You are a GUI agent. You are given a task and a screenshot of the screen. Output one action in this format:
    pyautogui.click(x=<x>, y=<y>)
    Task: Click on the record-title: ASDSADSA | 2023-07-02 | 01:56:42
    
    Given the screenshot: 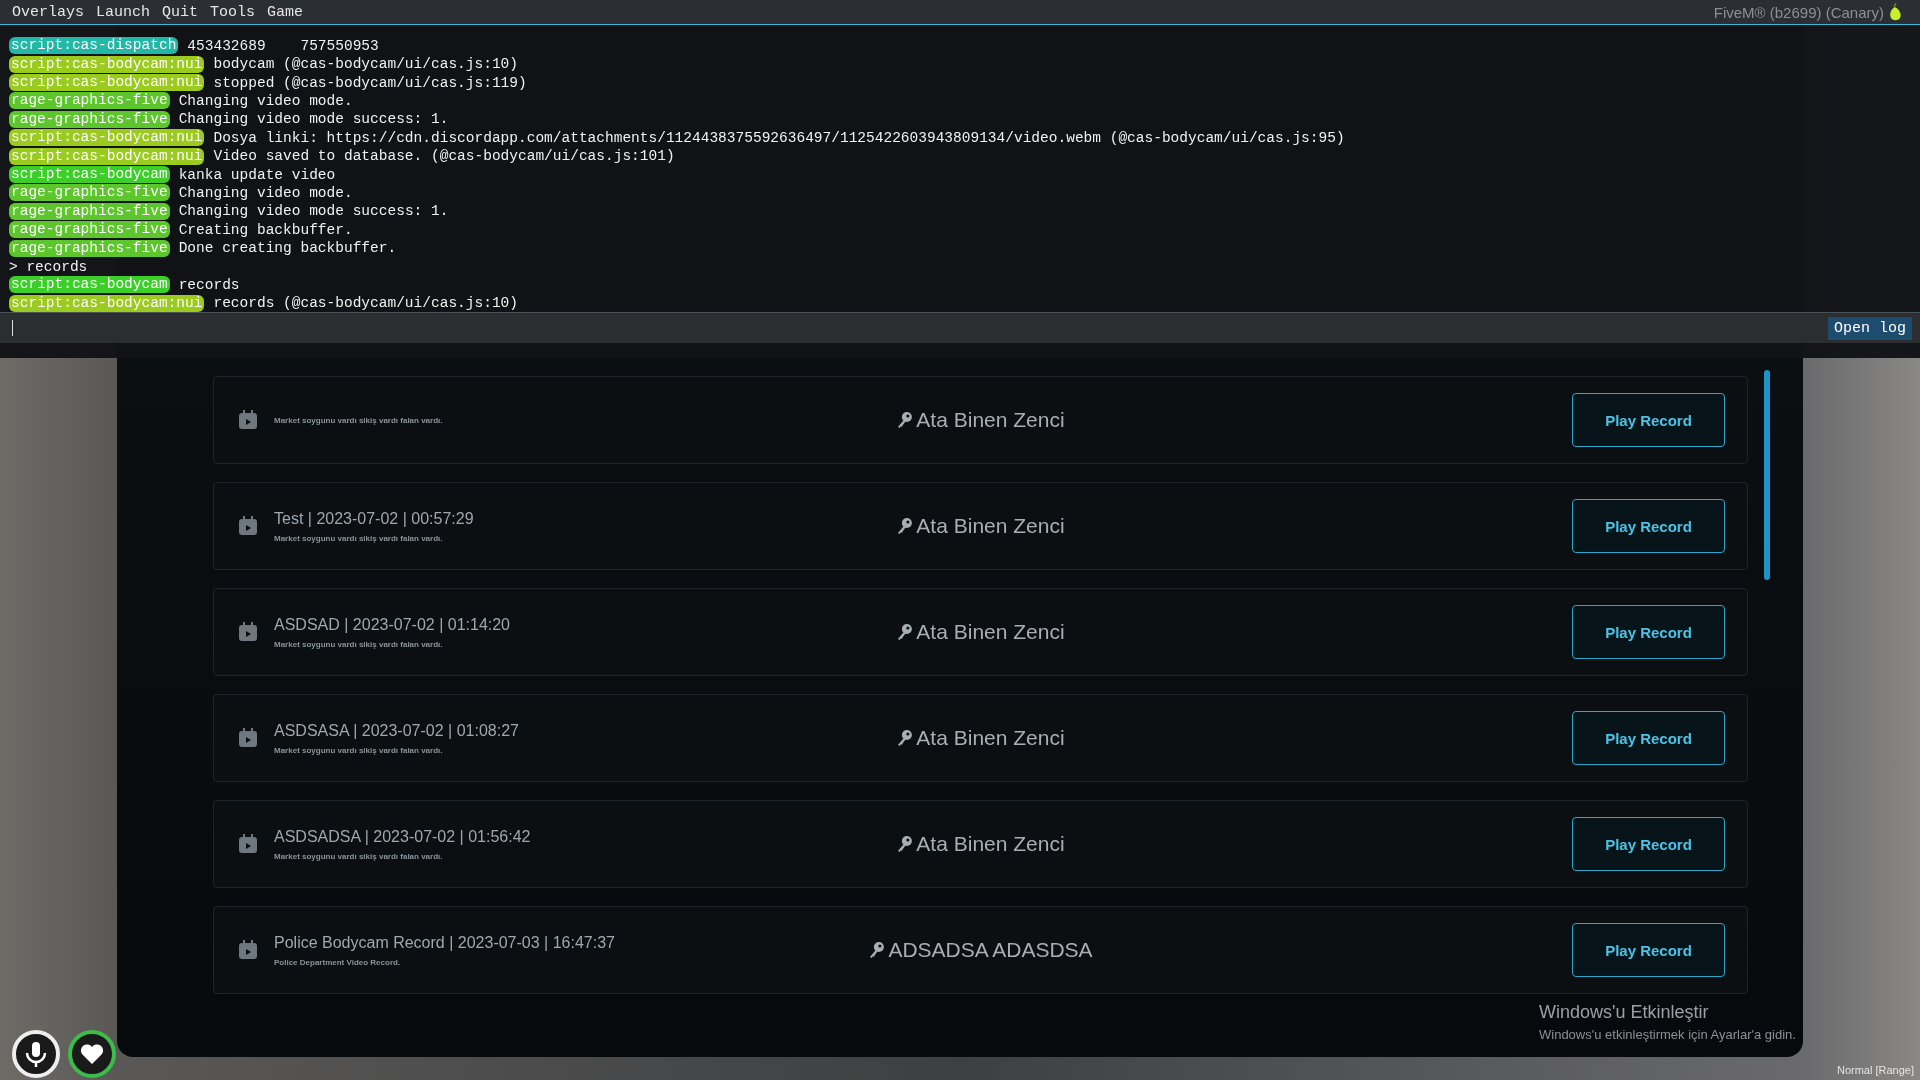 What is the action you would take?
    pyautogui.click(x=403, y=836)
    